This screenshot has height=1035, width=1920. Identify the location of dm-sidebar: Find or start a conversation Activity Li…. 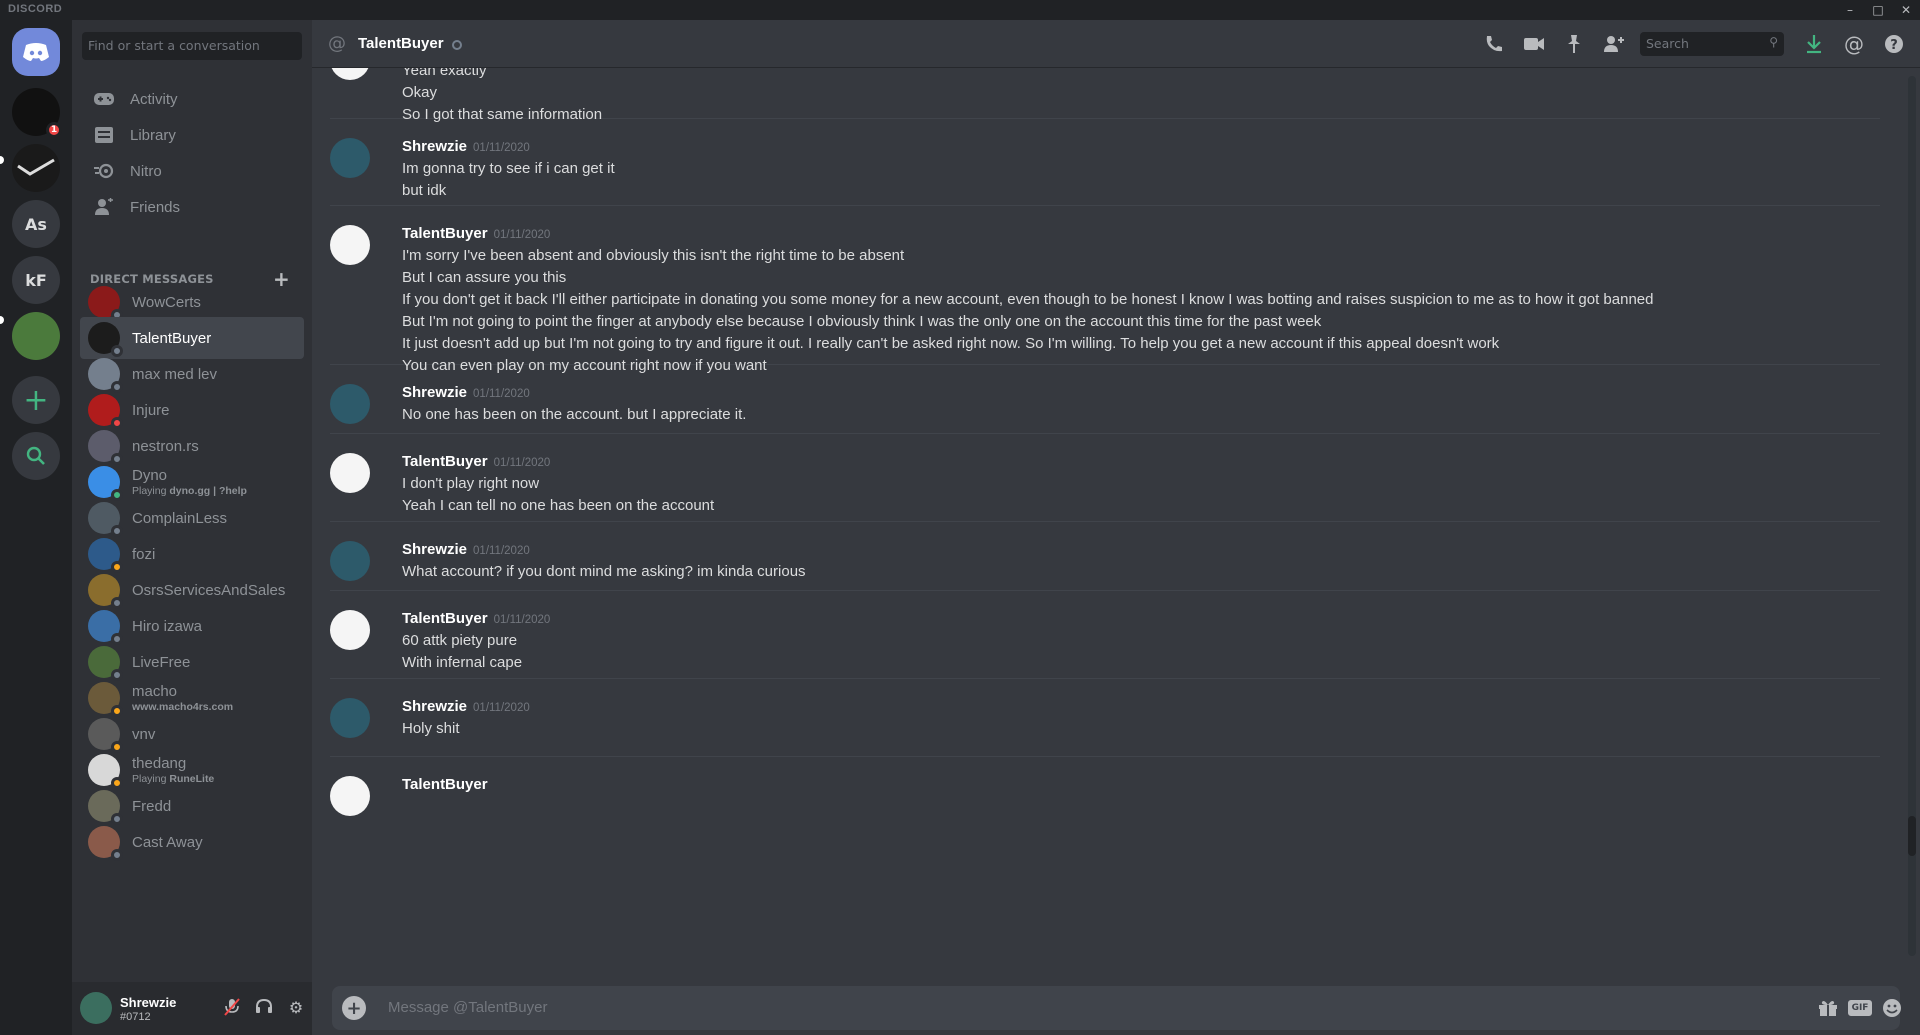
(192, 527).